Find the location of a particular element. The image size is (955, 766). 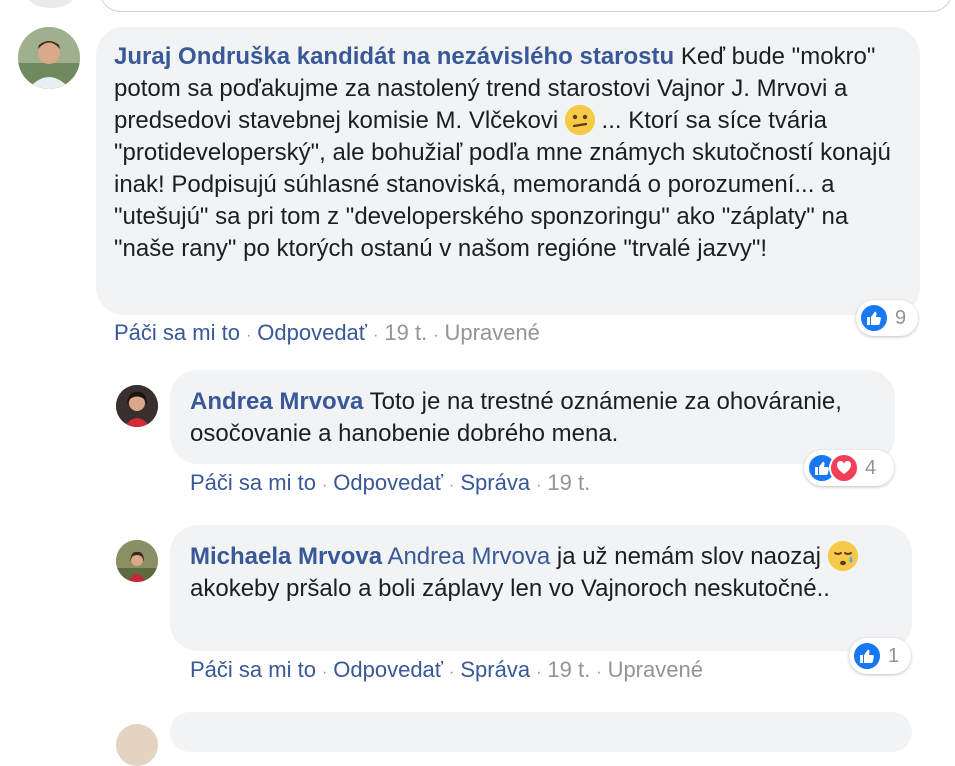

comment-author: Michaela Mrvova is located at coordinates (286, 556).